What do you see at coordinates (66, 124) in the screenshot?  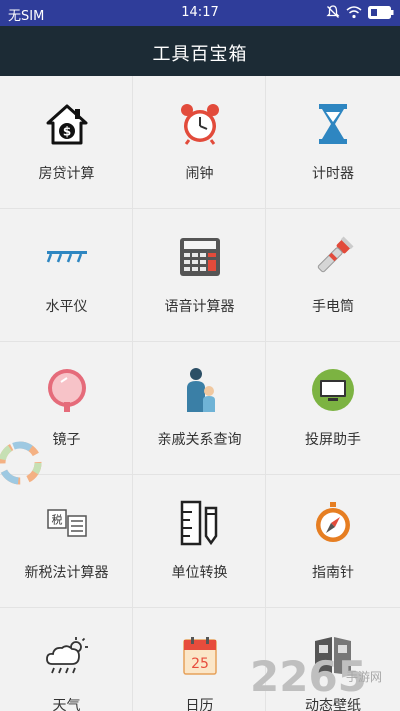 I see `house-dollar-icon: $` at bounding box center [66, 124].